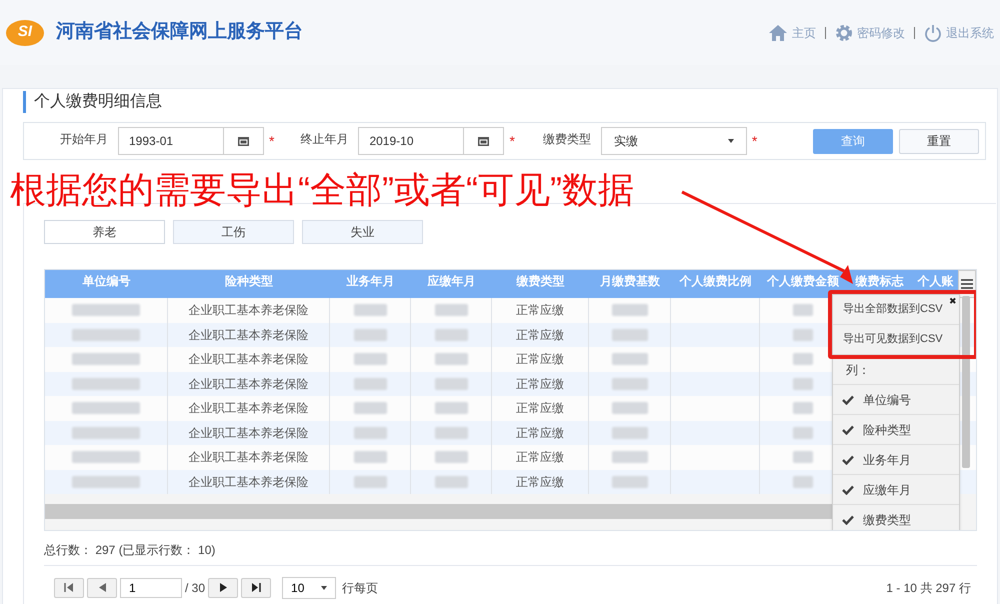 The height and width of the screenshot is (604, 1000). I want to click on dropdown-caret-icon, so click(731, 141).